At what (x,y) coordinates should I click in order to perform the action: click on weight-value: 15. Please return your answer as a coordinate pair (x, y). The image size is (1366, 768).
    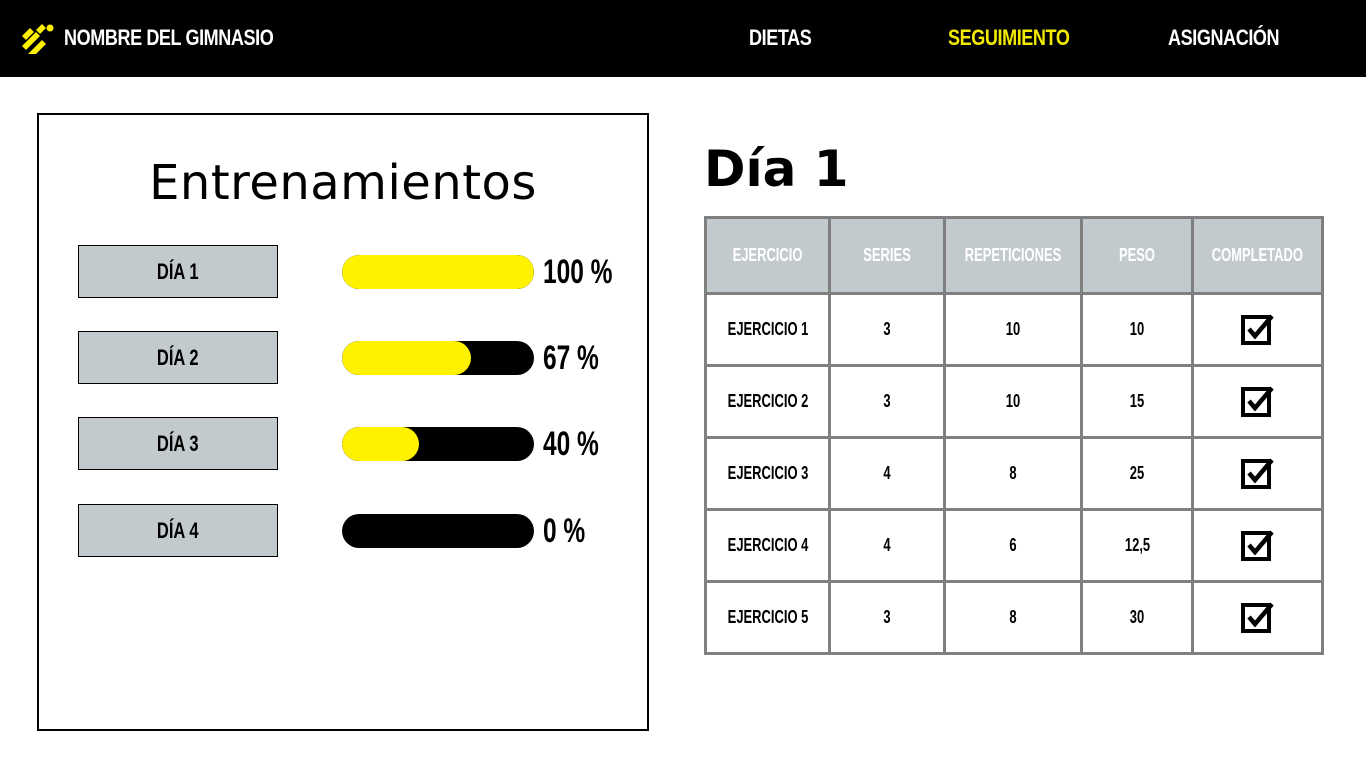
    Looking at the image, I should click on (1137, 401).